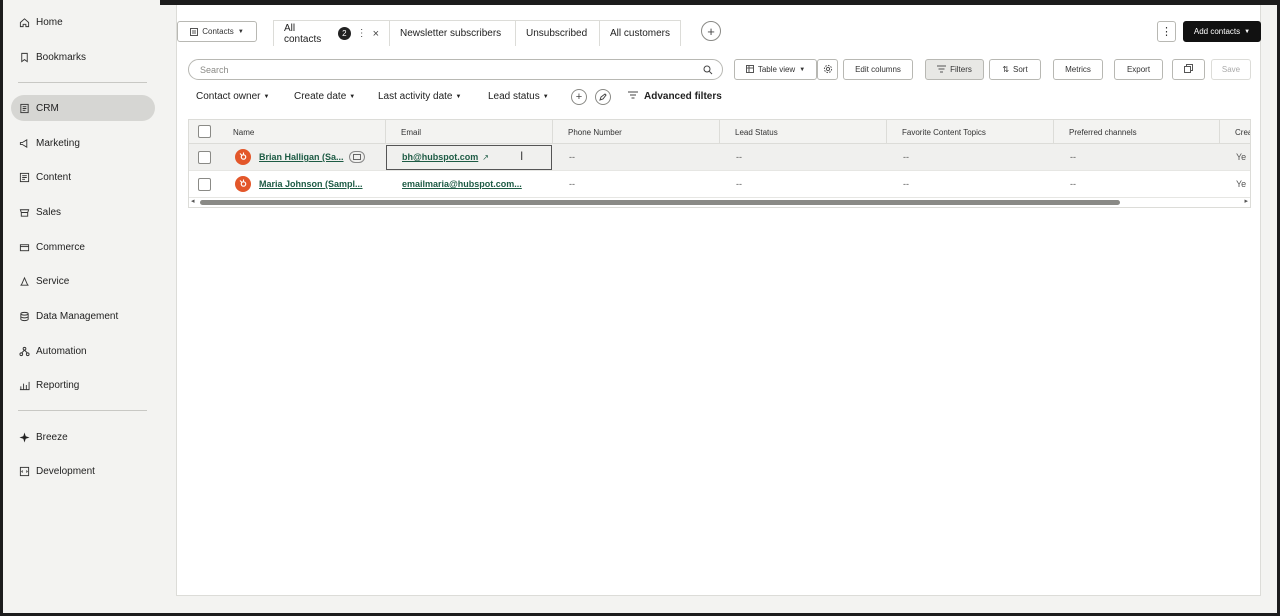 This screenshot has width=1280, height=616. What do you see at coordinates (61, 57) in the screenshot?
I see `sidebar-item-label: Bookmarks` at bounding box center [61, 57].